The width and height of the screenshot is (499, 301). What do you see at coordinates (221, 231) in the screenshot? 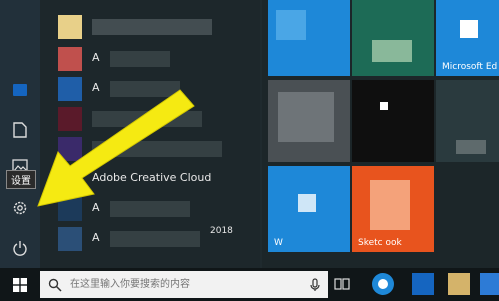
I see `app-label: 2018` at bounding box center [221, 231].